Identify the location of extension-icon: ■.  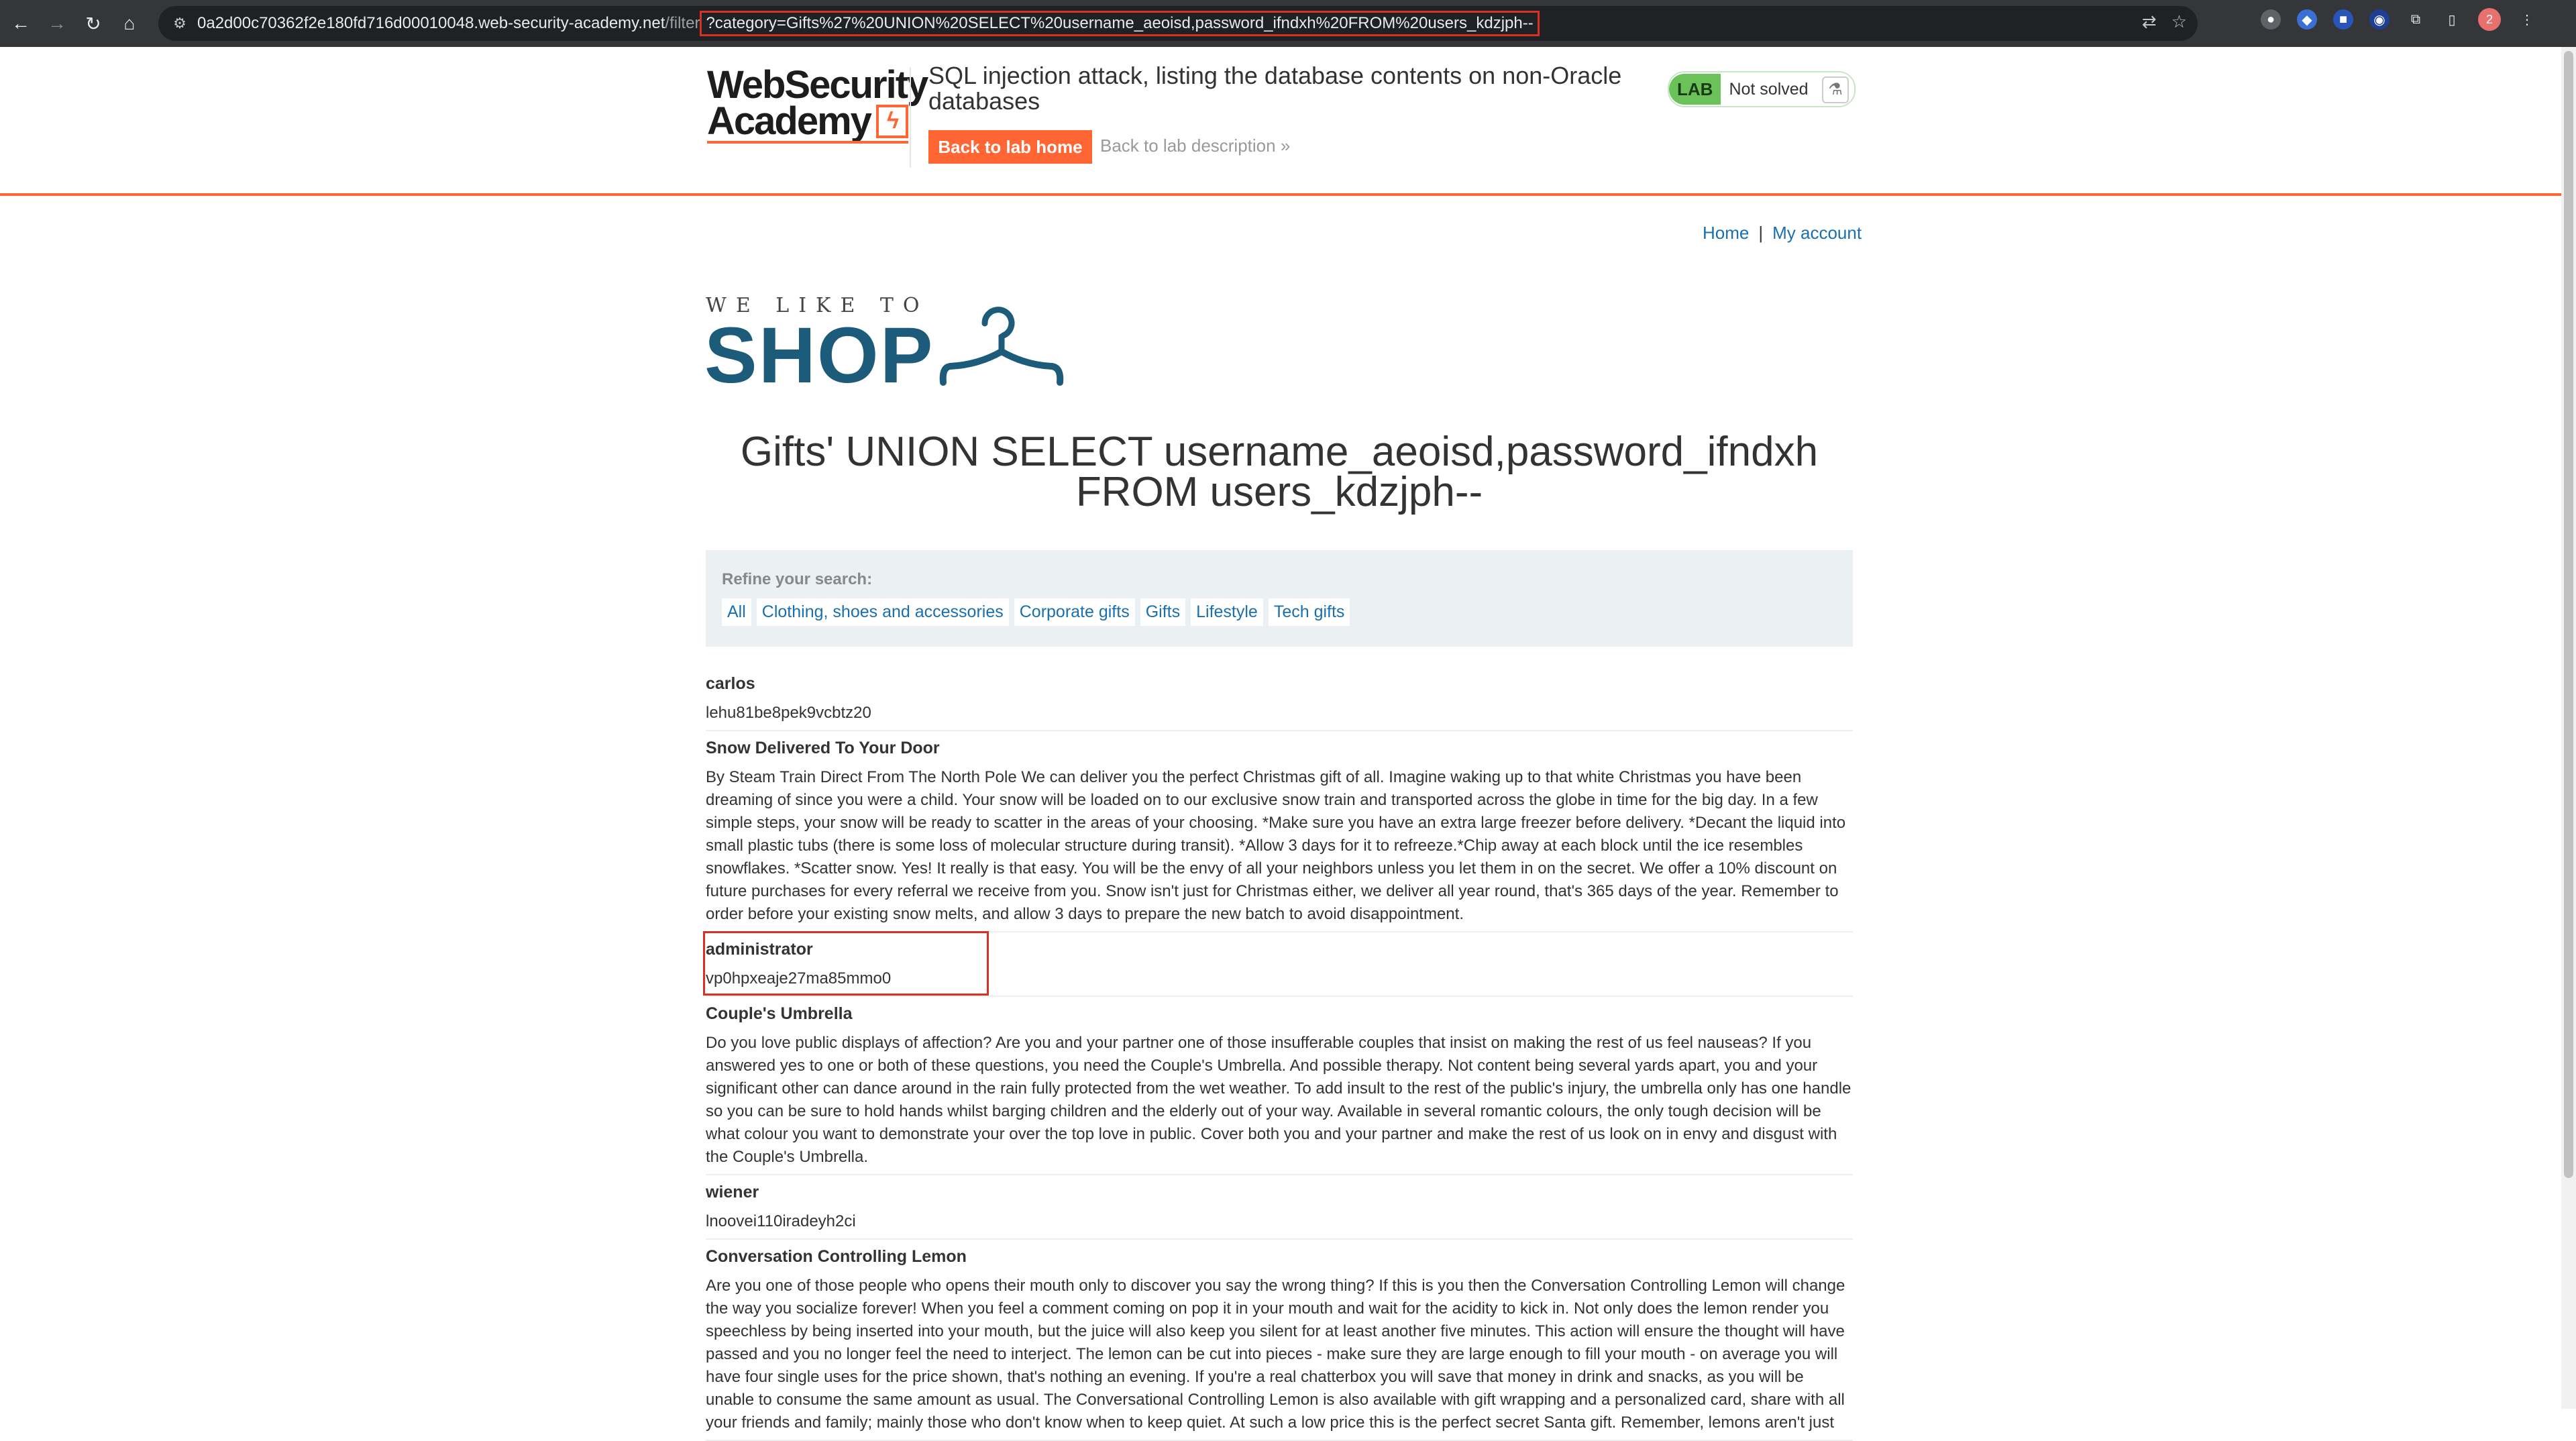
(2343, 19).